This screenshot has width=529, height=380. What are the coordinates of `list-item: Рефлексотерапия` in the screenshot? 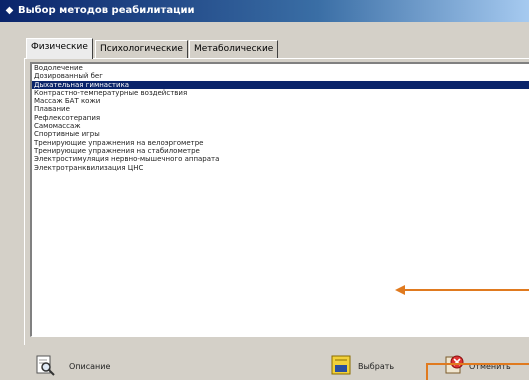 It's located at (280, 118).